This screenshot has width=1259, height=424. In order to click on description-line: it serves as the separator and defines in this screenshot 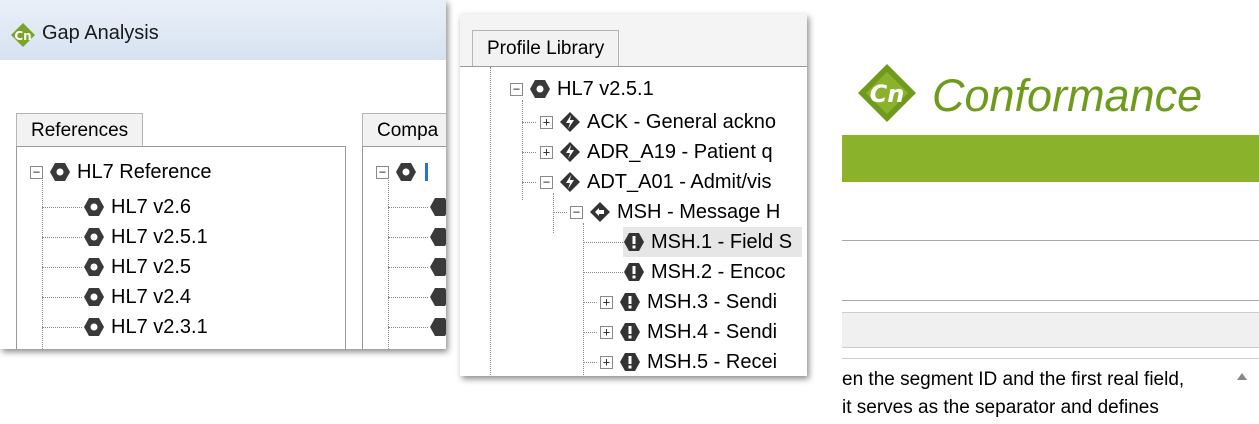, I will do `click(1000, 407)`.